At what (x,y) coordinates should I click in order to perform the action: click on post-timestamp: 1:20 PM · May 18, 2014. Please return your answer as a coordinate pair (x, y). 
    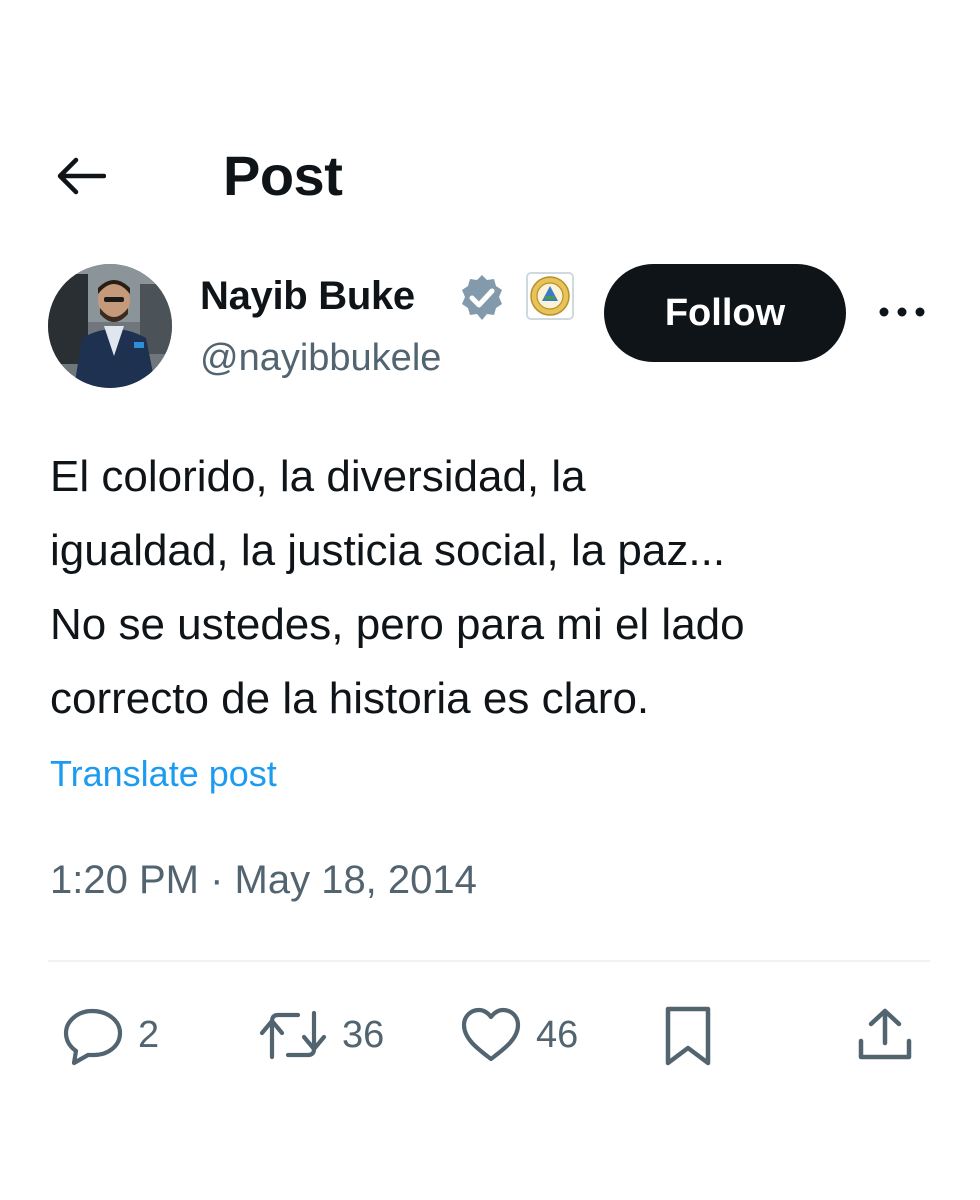
    Looking at the image, I should click on (263, 880).